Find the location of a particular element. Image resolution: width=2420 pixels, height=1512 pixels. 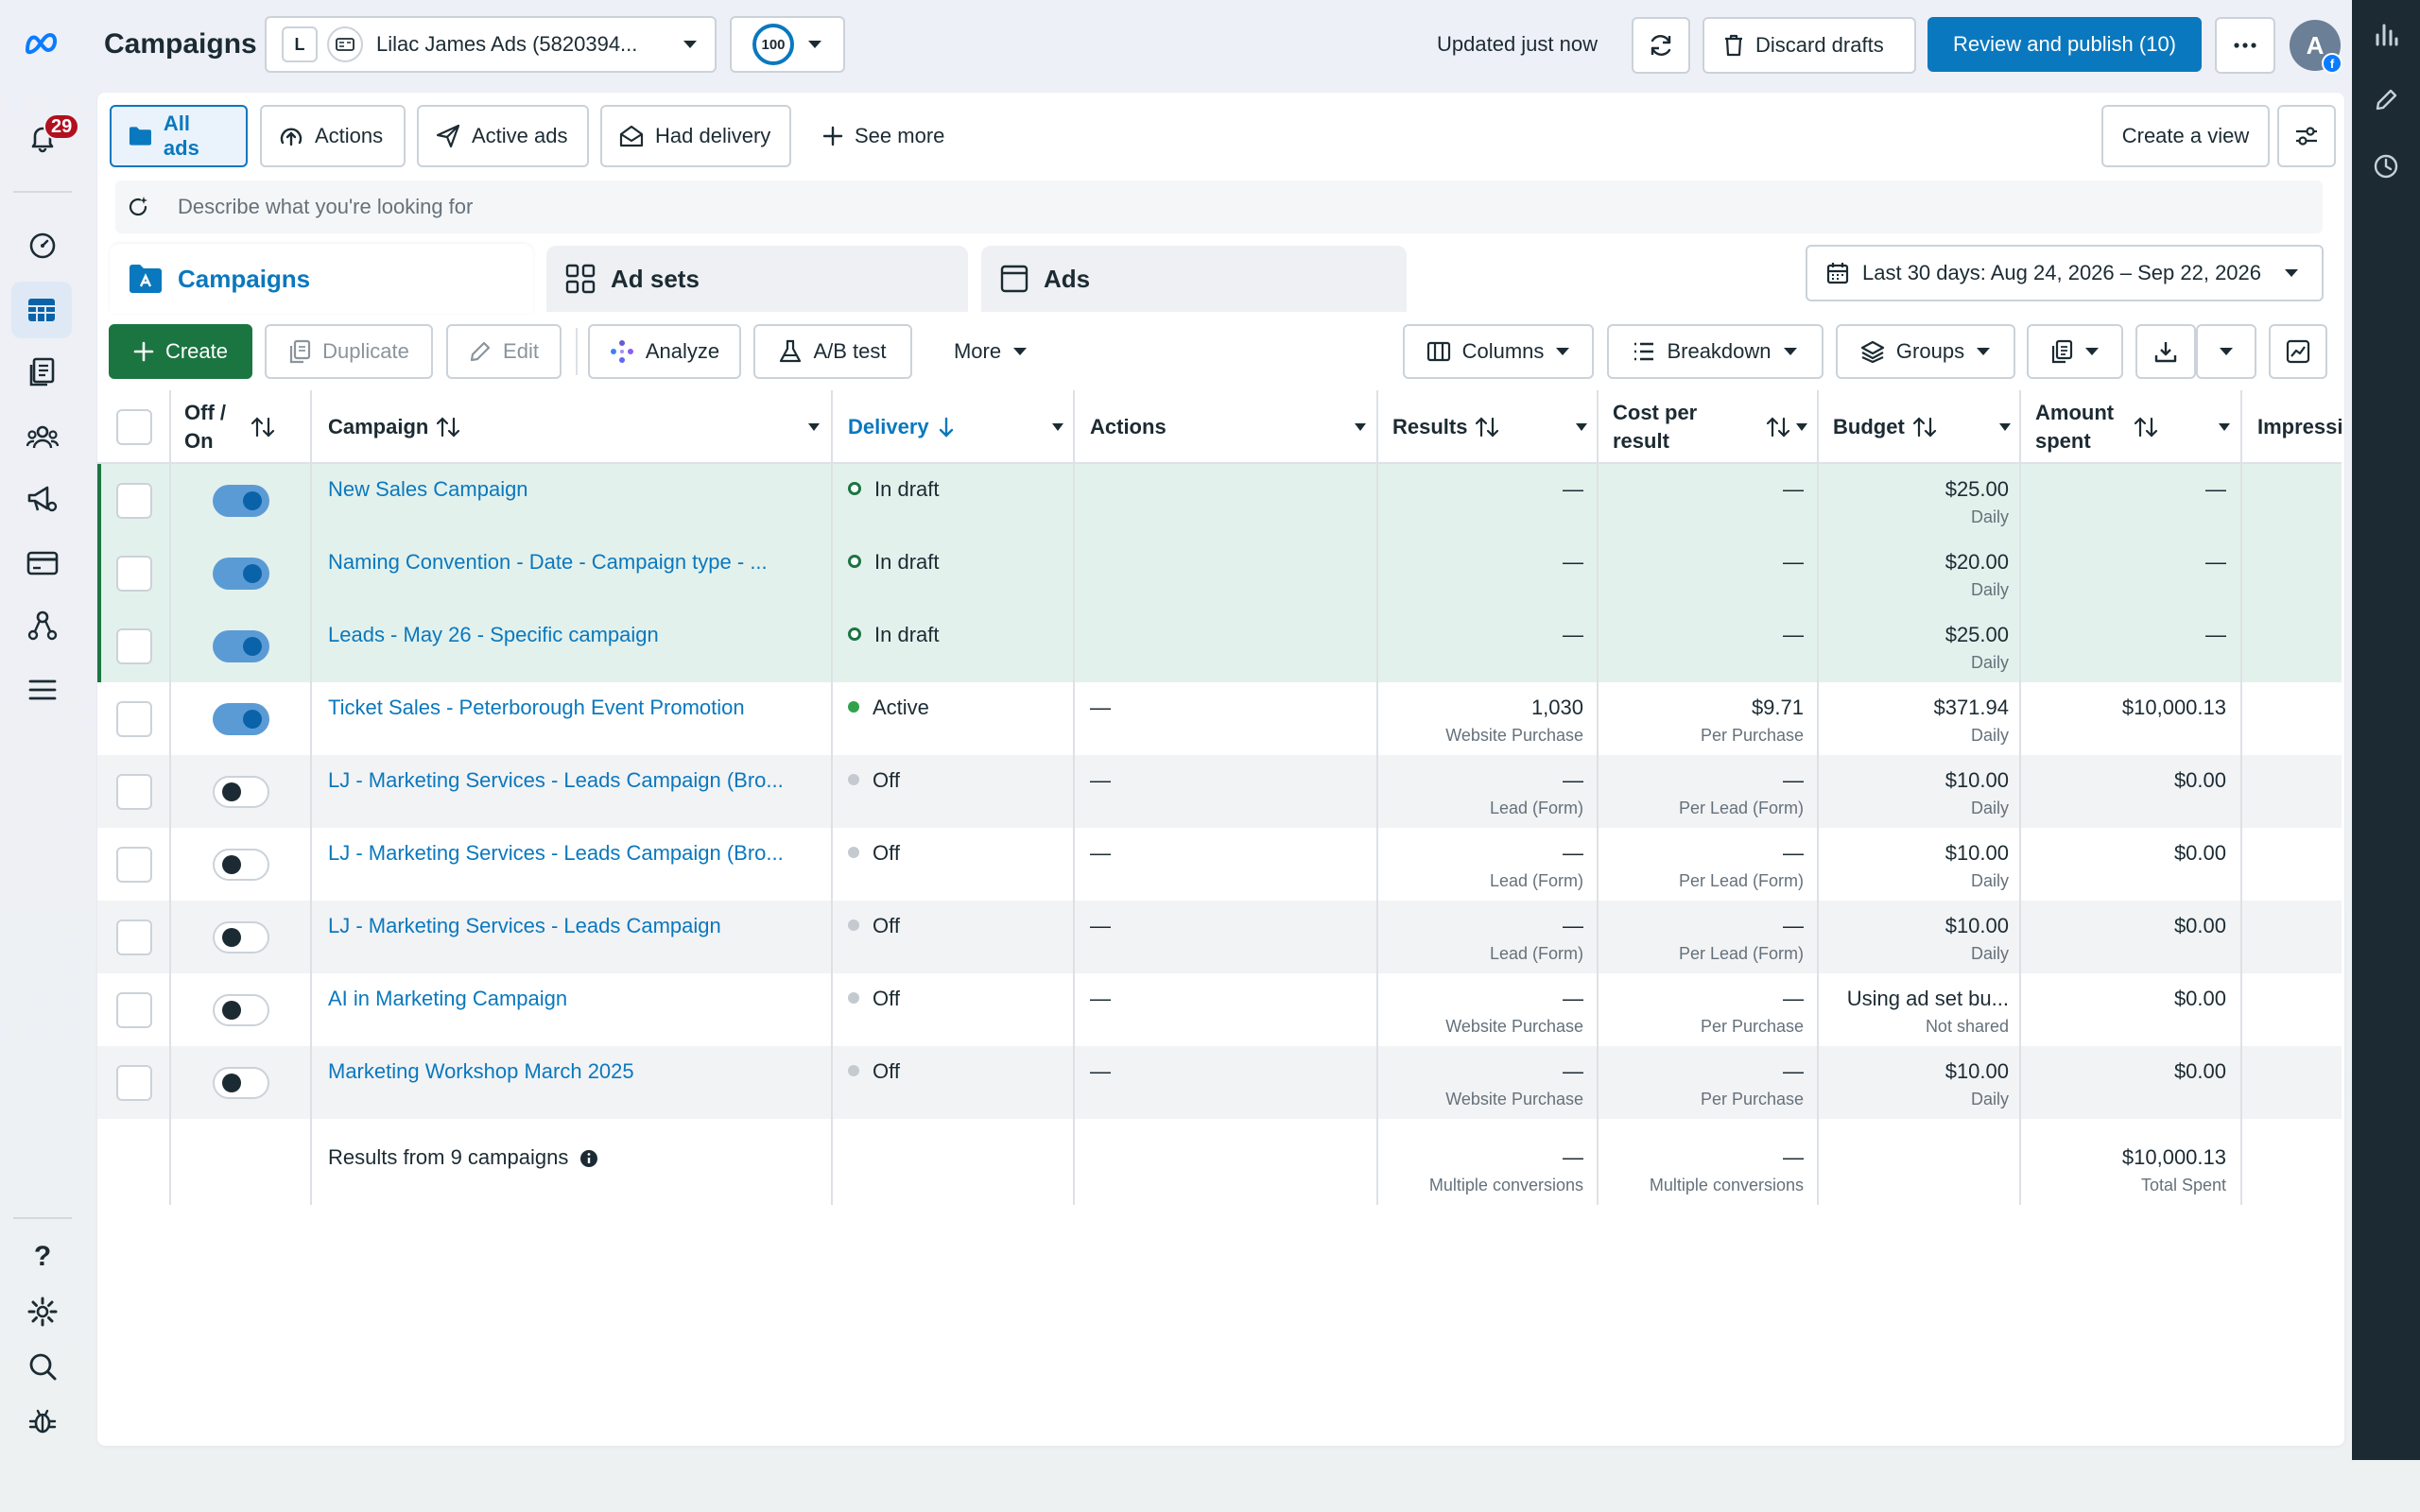

catalog-pages-icon is located at coordinates (42, 372).